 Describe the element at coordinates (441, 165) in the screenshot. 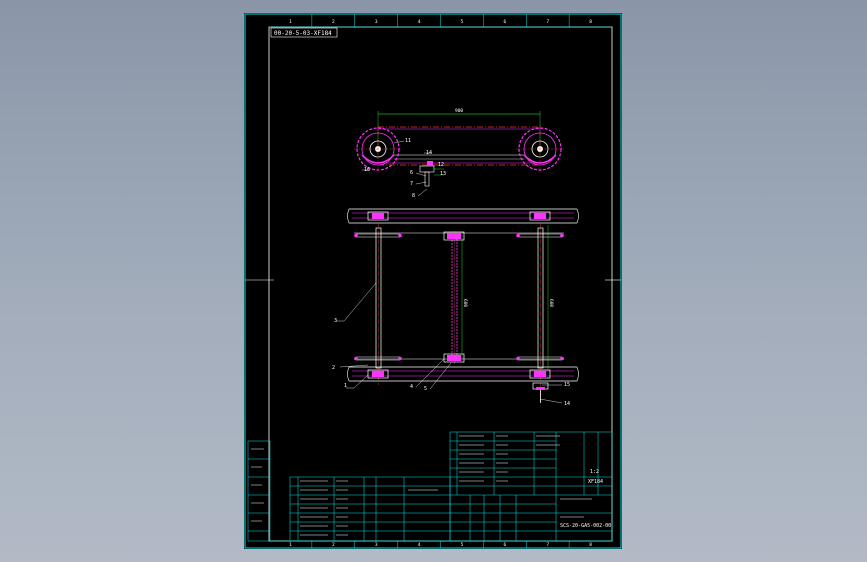

I see `callout-12: 12` at that location.